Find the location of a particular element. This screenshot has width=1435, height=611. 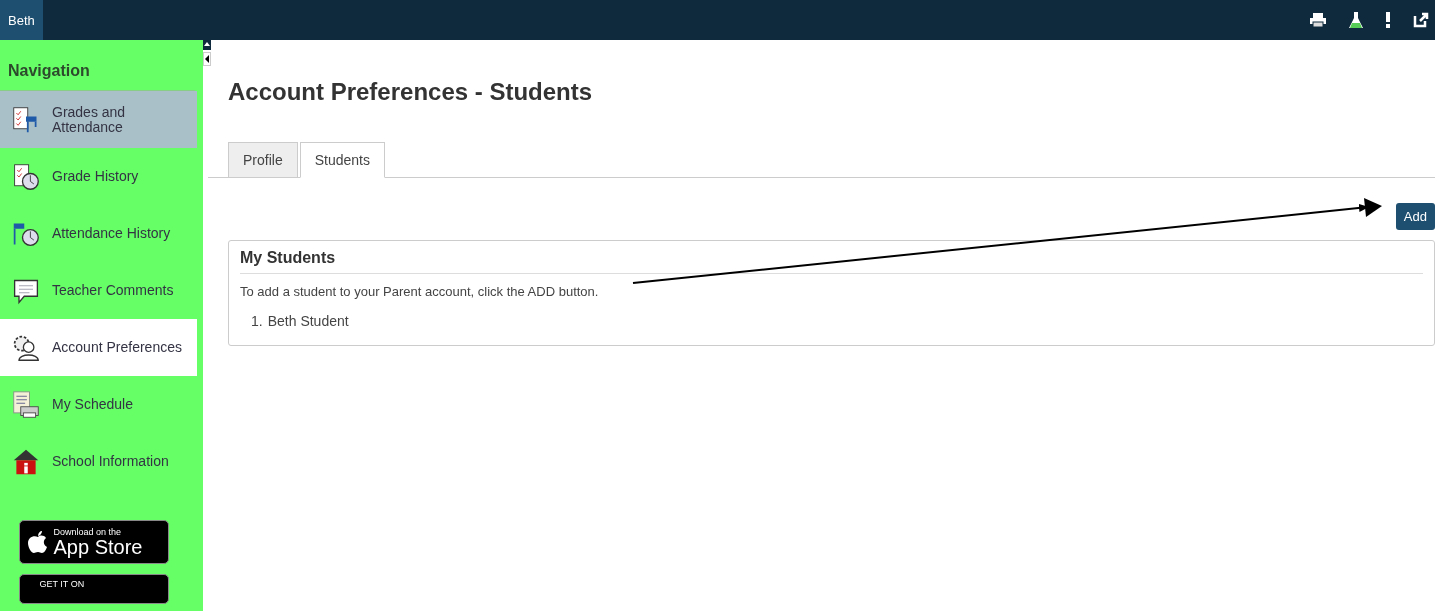

collapse-up-icon is located at coordinates (207, 45).